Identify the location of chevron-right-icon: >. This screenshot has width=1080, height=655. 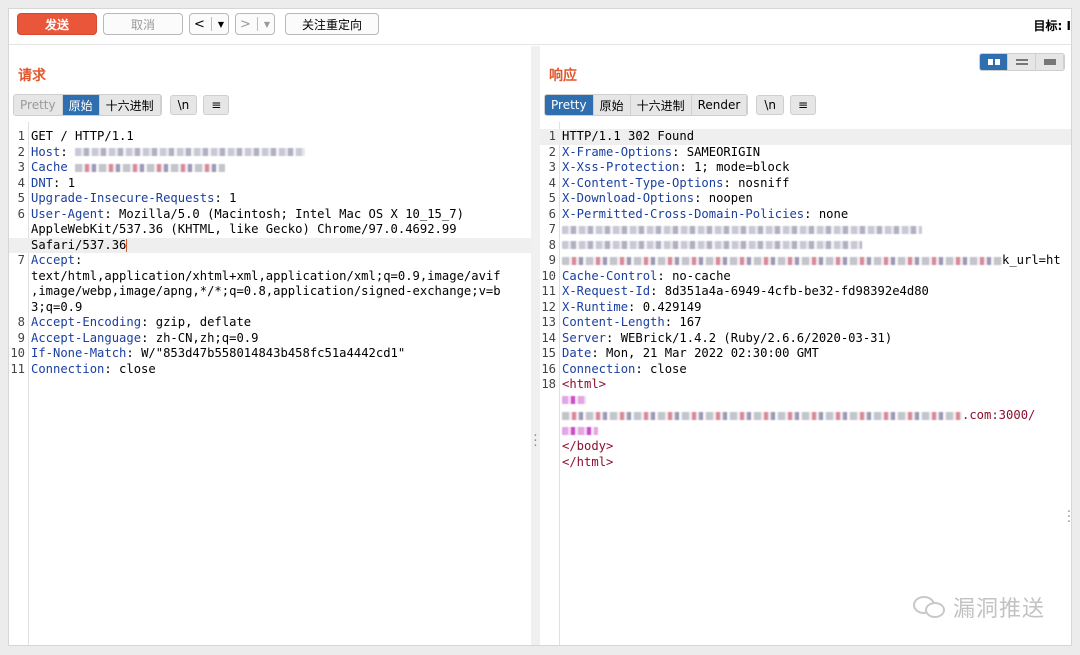
(245, 24).